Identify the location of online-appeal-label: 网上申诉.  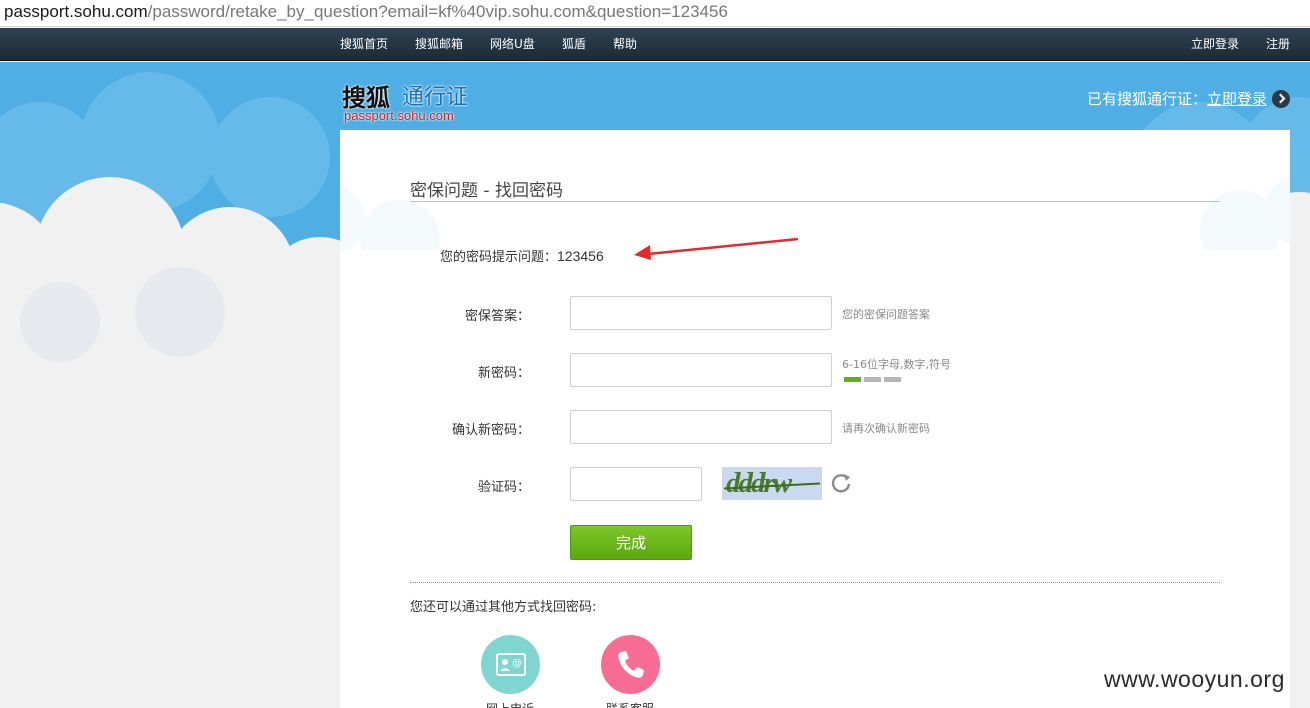
(510, 704).